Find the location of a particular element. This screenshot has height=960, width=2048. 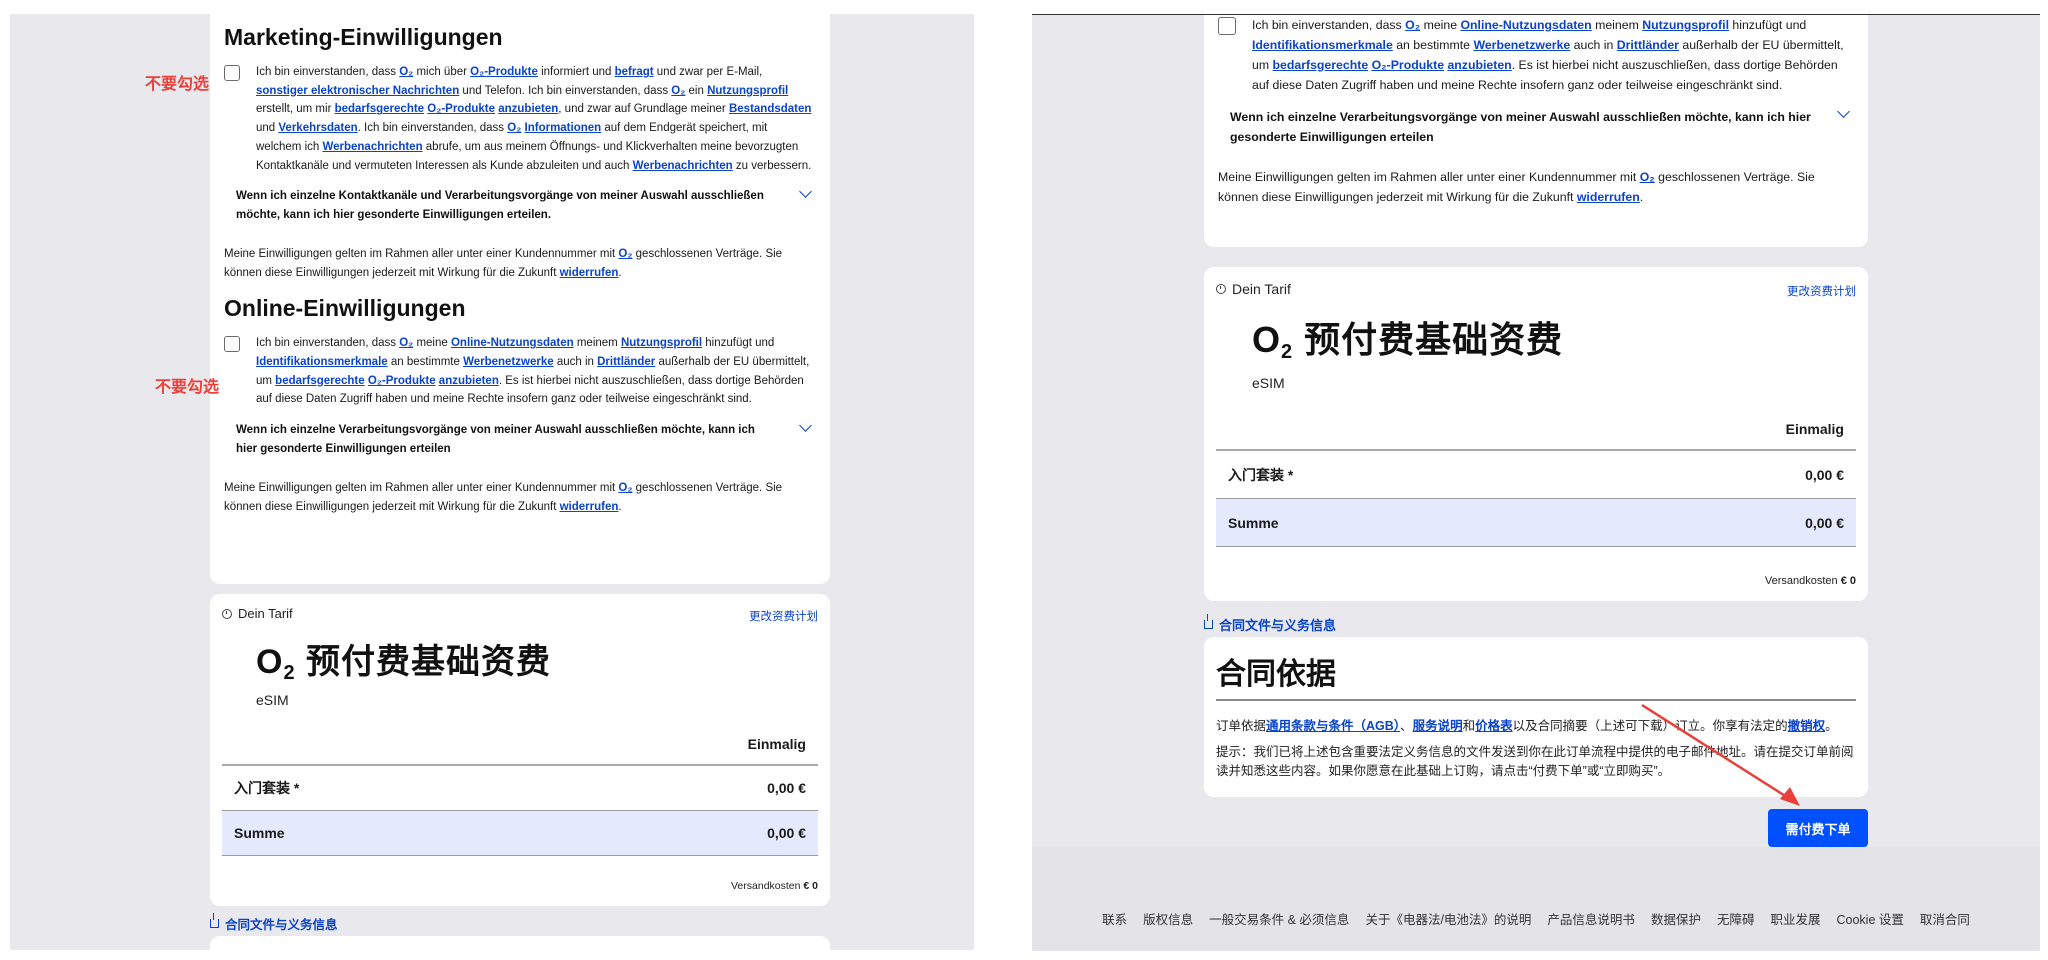

row-value: 0,00 € is located at coordinates (1824, 474).